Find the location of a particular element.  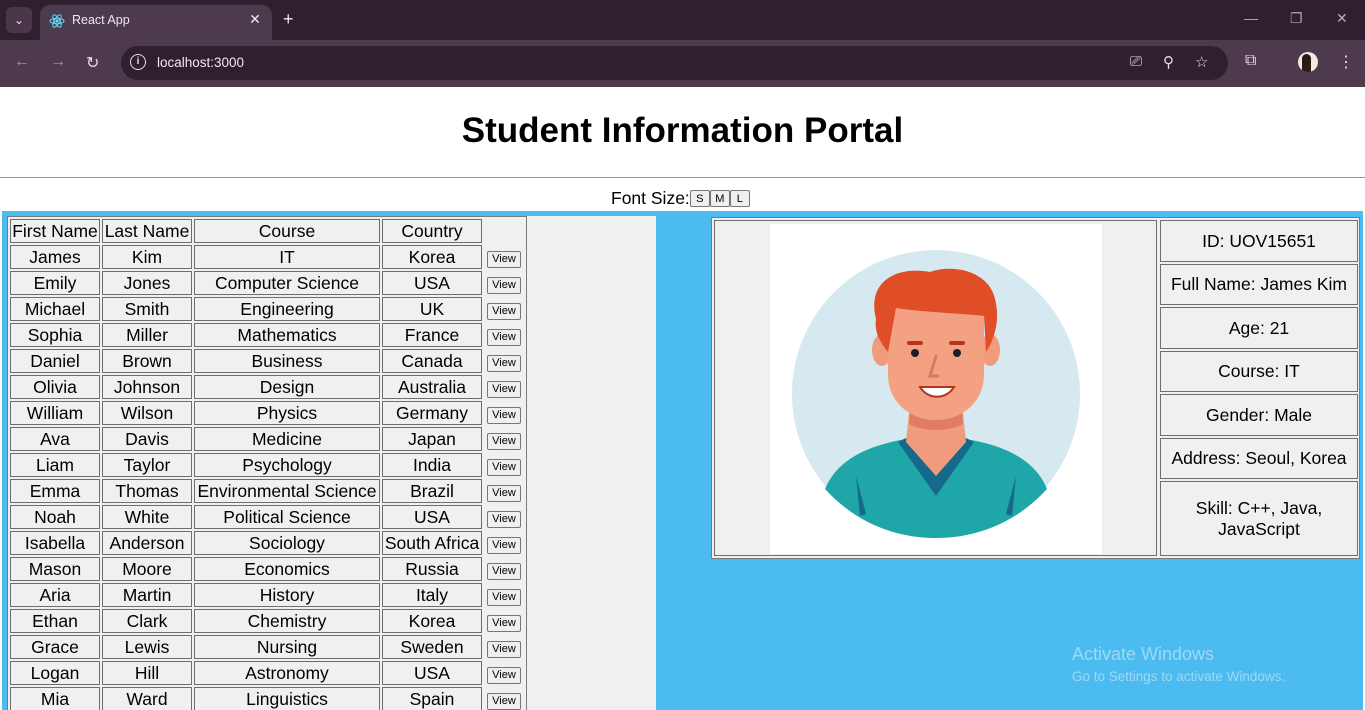

table-row: Sophia Miller Mathematics France View is located at coordinates (267, 335).